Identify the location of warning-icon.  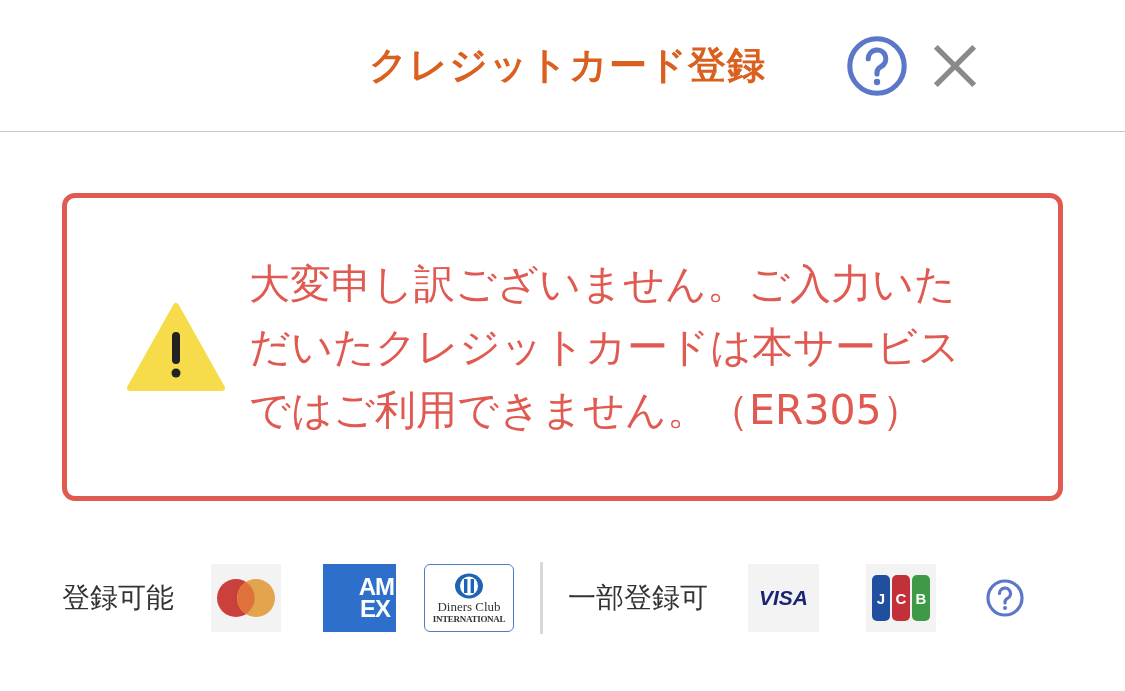
(176, 347).